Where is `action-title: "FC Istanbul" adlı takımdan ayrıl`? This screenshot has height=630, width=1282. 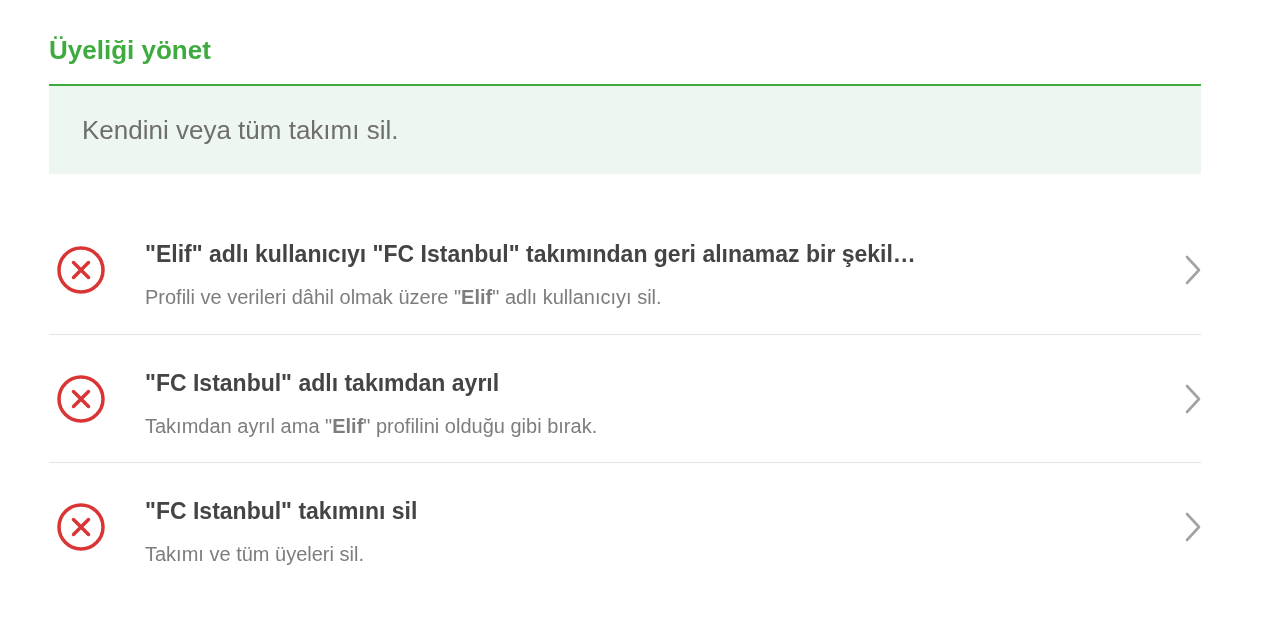
action-title: "FC Istanbul" adlı takımdan ayrıl is located at coordinates (322, 382).